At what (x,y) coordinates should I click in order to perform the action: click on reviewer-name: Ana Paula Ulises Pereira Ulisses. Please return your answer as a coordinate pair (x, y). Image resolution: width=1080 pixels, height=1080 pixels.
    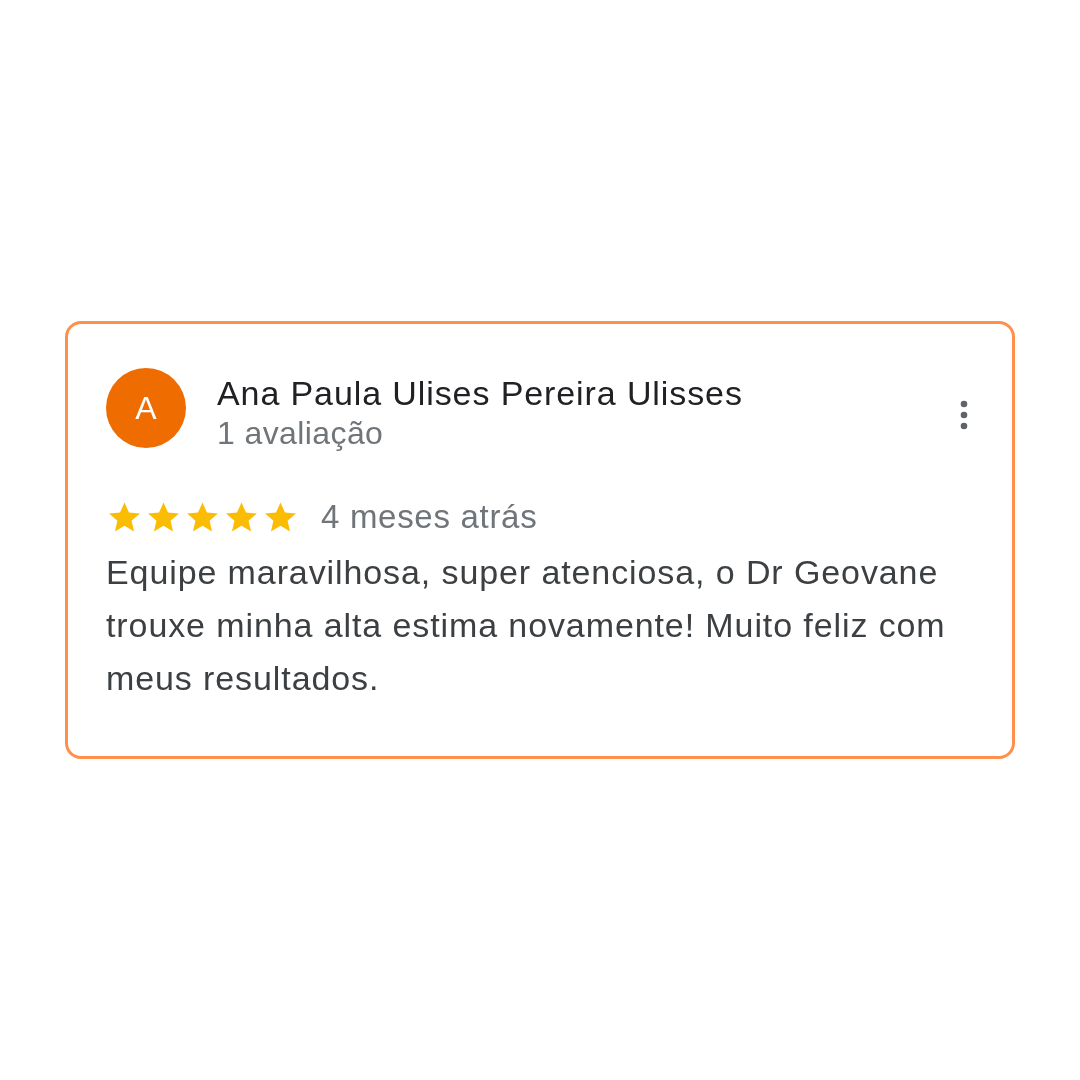
    Looking at the image, I should click on (480, 393).